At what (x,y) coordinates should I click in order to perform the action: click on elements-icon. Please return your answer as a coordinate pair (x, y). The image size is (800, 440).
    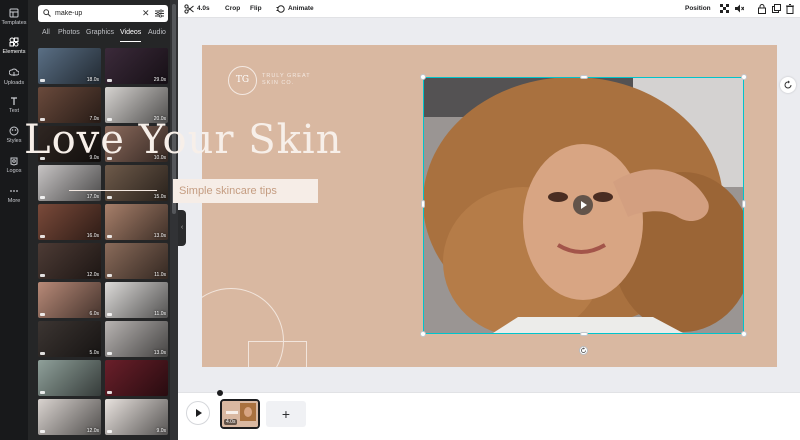
    Looking at the image, I should click on (14, 42).